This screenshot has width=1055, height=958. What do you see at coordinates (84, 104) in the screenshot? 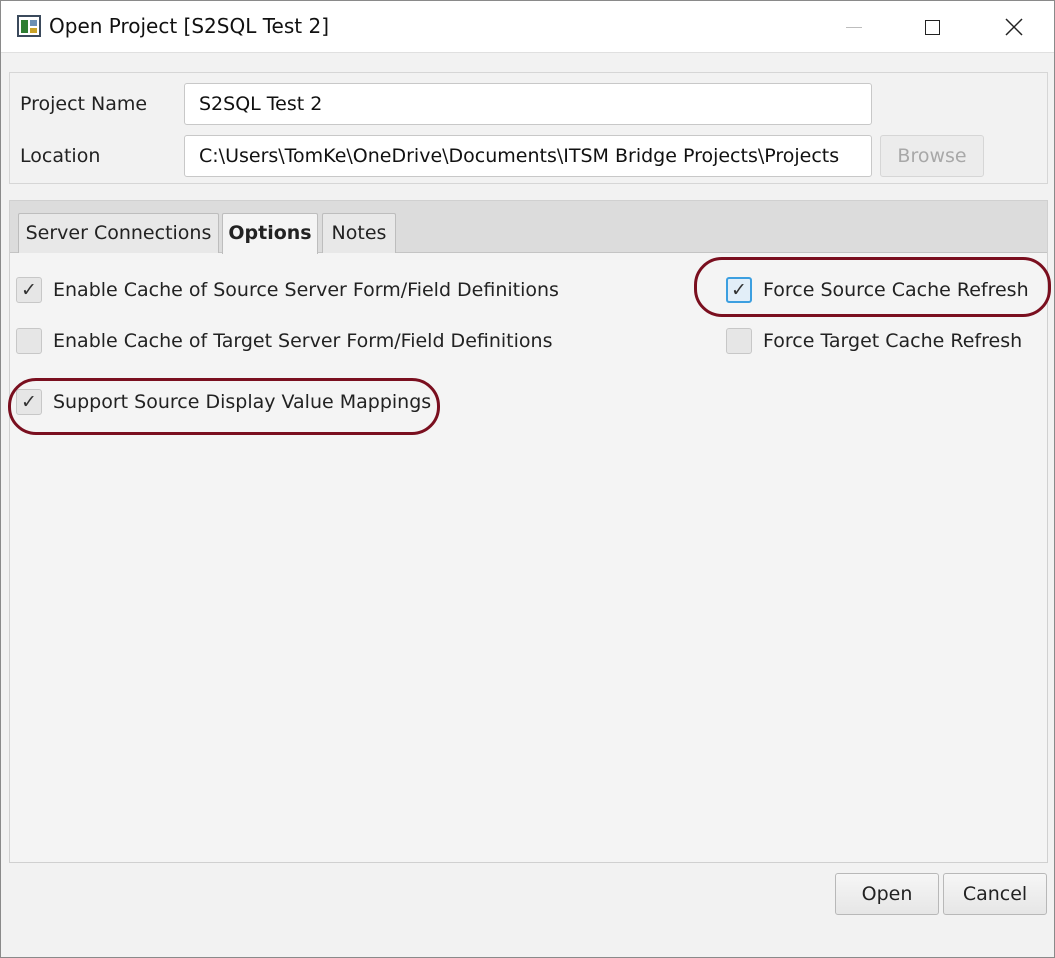
I see `project-name-label: Project Name` at bounding box center [84, 104].